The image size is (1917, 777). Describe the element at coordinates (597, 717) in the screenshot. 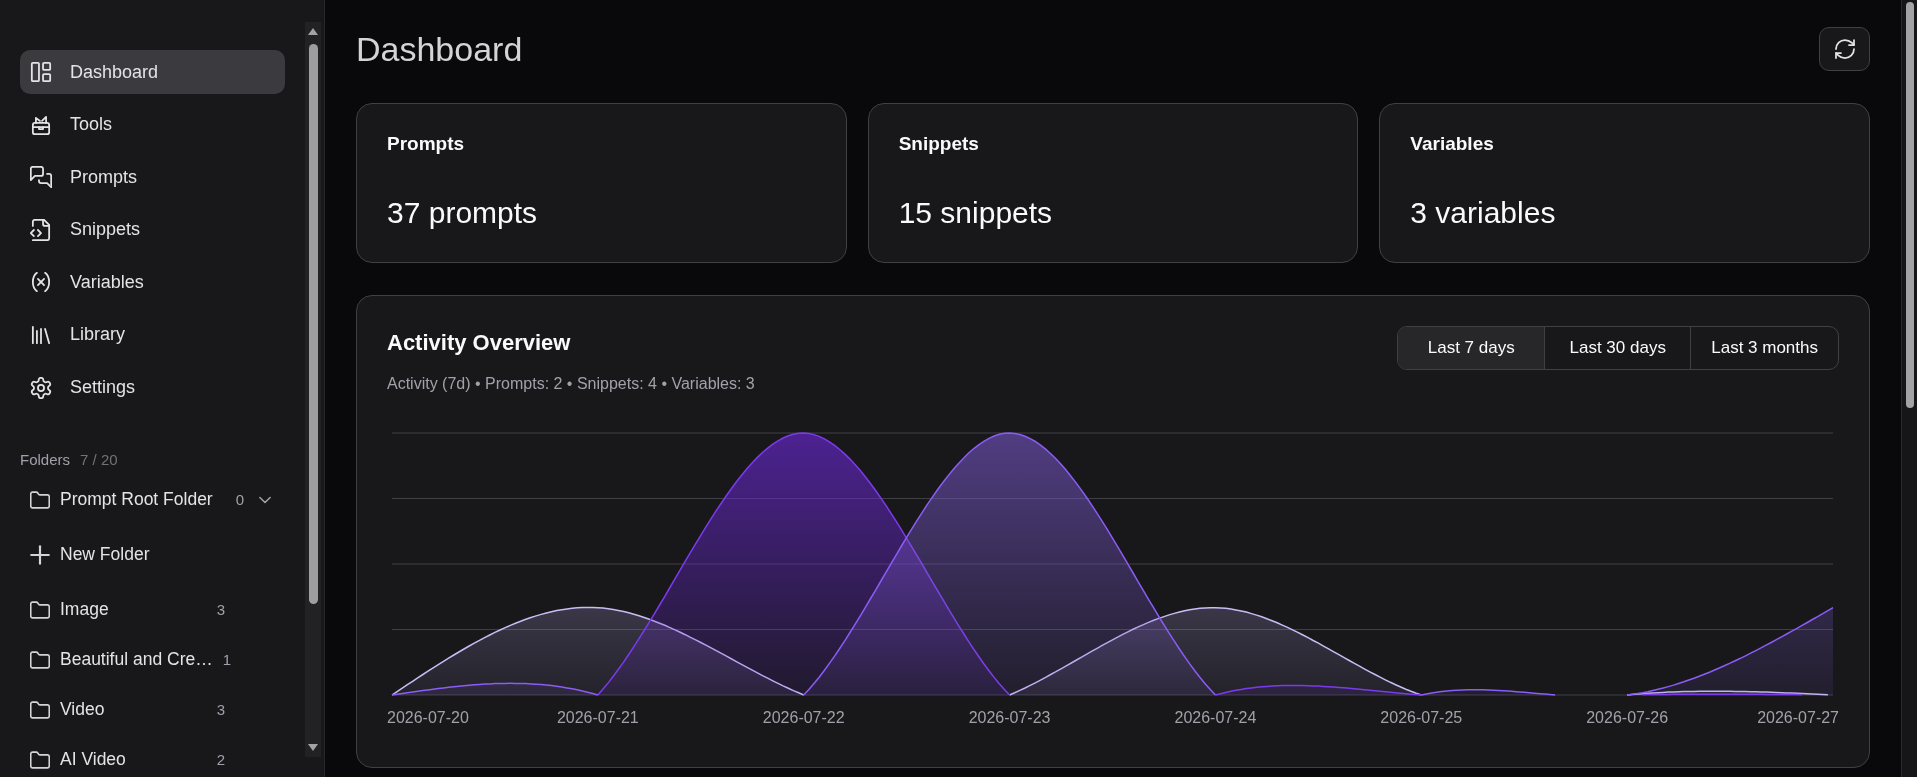

I see `axis-label: 2026-07-21` at that location.